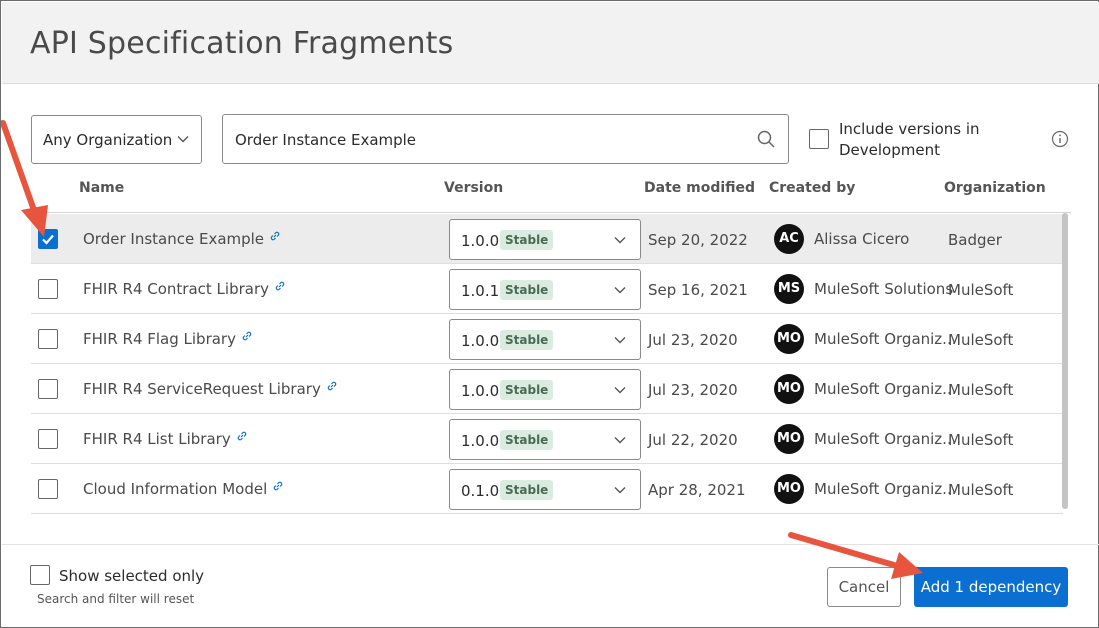 The height and width of the screenshot is (628, 1099). What do you see at coordinates (176, 289) in the screenshot?
I see `fragment-name-text: FHIR R4 Contract Library` at bounding box center [176, 289].